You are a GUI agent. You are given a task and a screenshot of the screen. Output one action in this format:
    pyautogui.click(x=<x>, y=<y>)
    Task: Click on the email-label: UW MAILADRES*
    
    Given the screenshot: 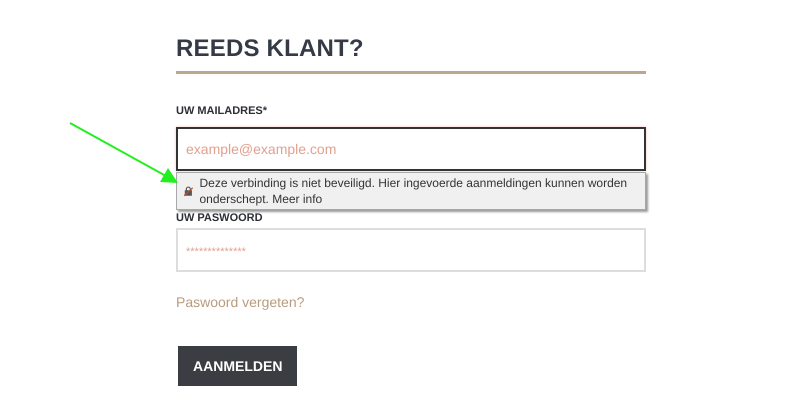 What is the action you would take?
    pyautogui.click(x=222, y=111)
    